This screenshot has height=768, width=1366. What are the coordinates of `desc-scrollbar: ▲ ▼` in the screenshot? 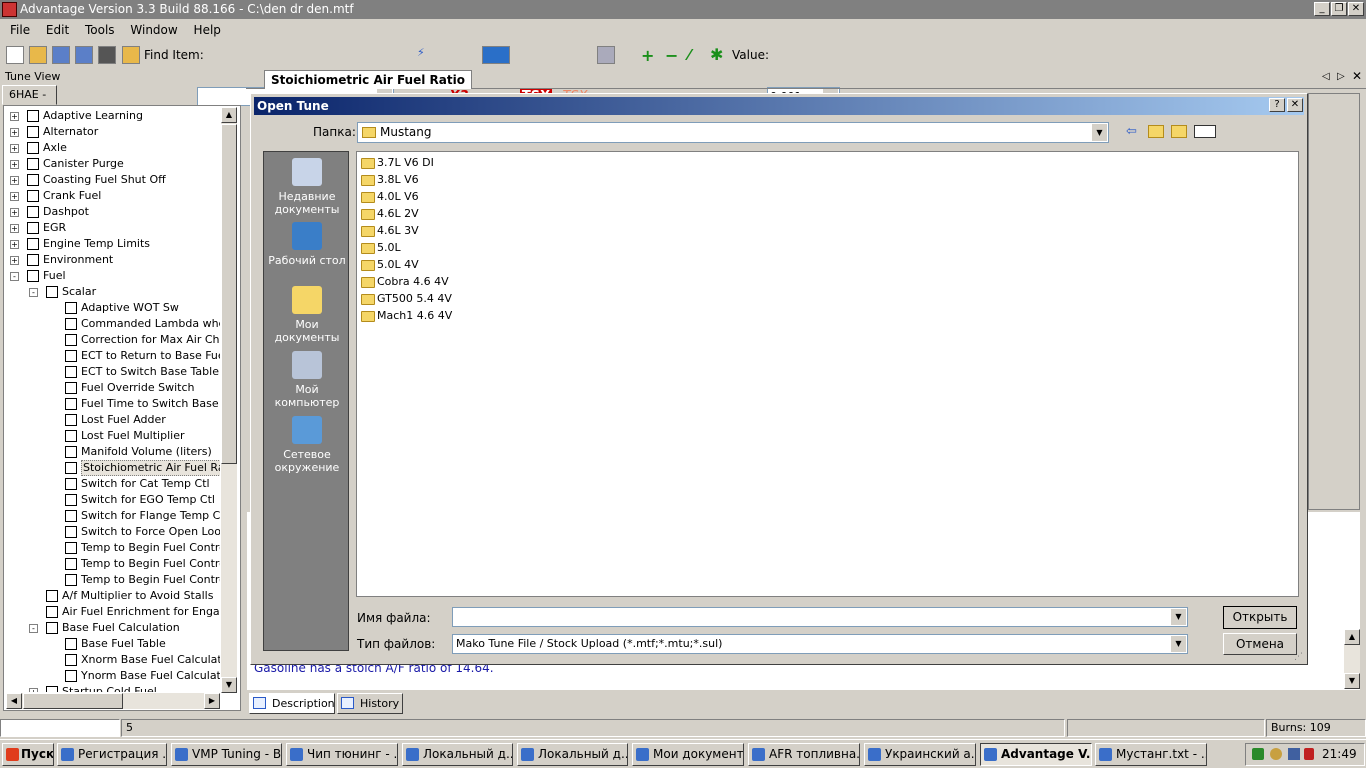 It's located at (1352, 659).